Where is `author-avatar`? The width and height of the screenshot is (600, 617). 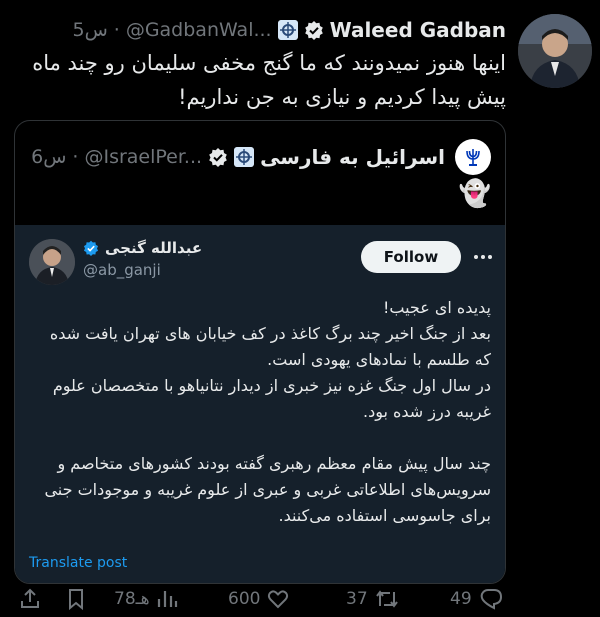
author-avatar is located at coordinates (555, 51).